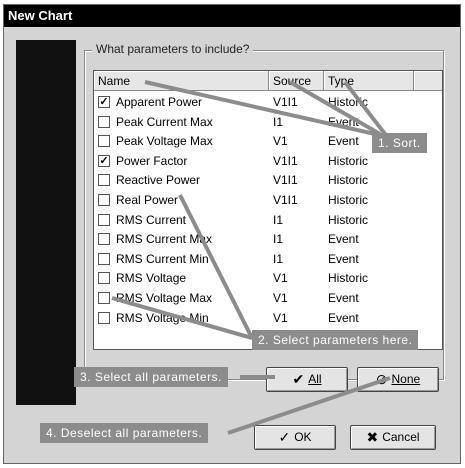 The height and width of the screenshot is (468, 465). Describe the element at coordinates (268, 279) in the screenshot. I see `list-item: RMS Voltage V1 Historic` at that location.